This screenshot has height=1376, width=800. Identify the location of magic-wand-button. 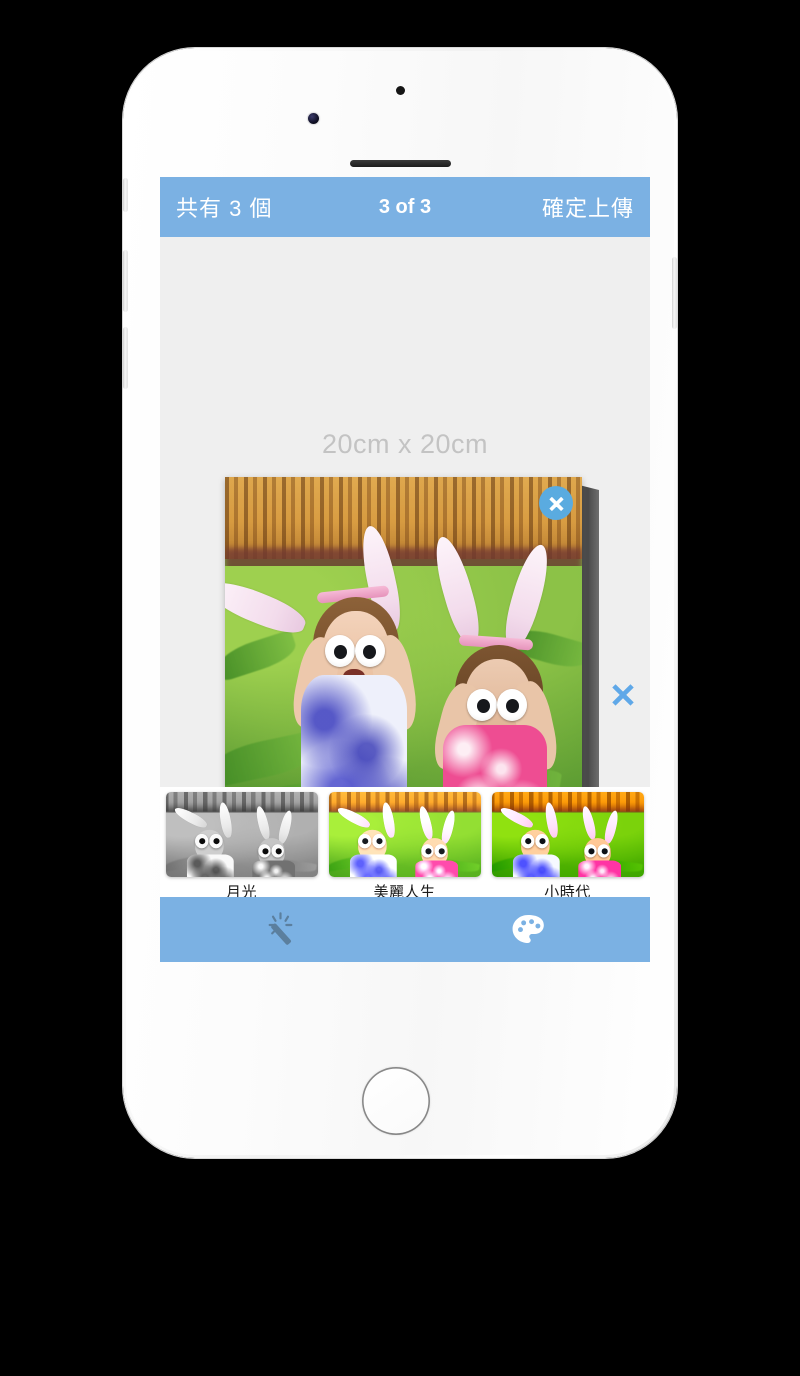
(282, 929).